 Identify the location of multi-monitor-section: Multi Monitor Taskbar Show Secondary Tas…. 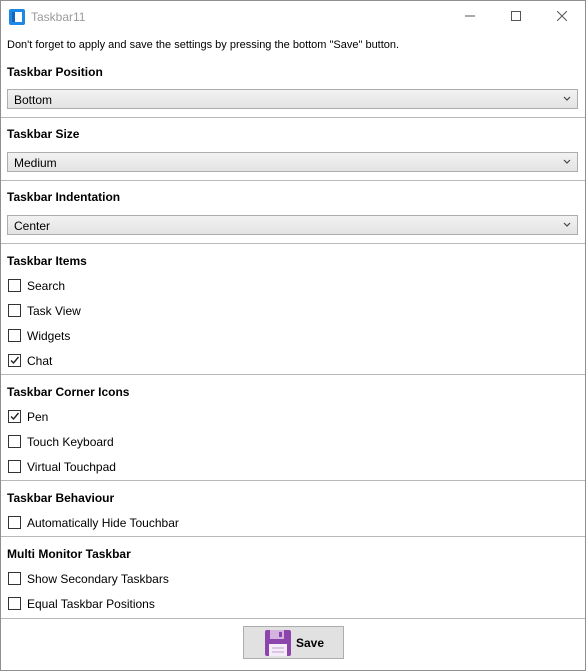
(293, 578).